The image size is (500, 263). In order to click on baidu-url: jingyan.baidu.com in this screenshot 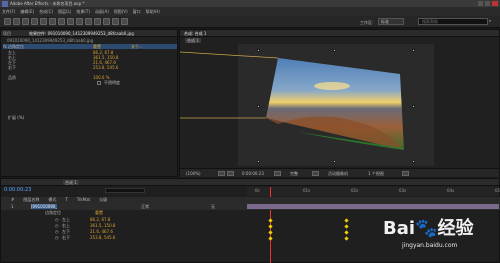, I will do `click(430, 245)`.